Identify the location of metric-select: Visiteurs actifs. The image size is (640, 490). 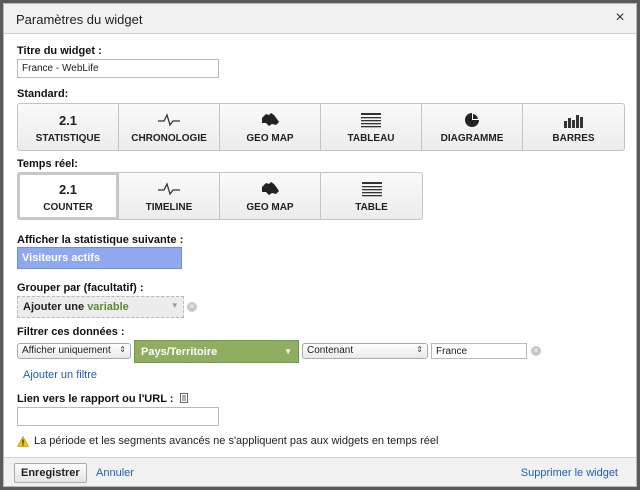
(99, 258).